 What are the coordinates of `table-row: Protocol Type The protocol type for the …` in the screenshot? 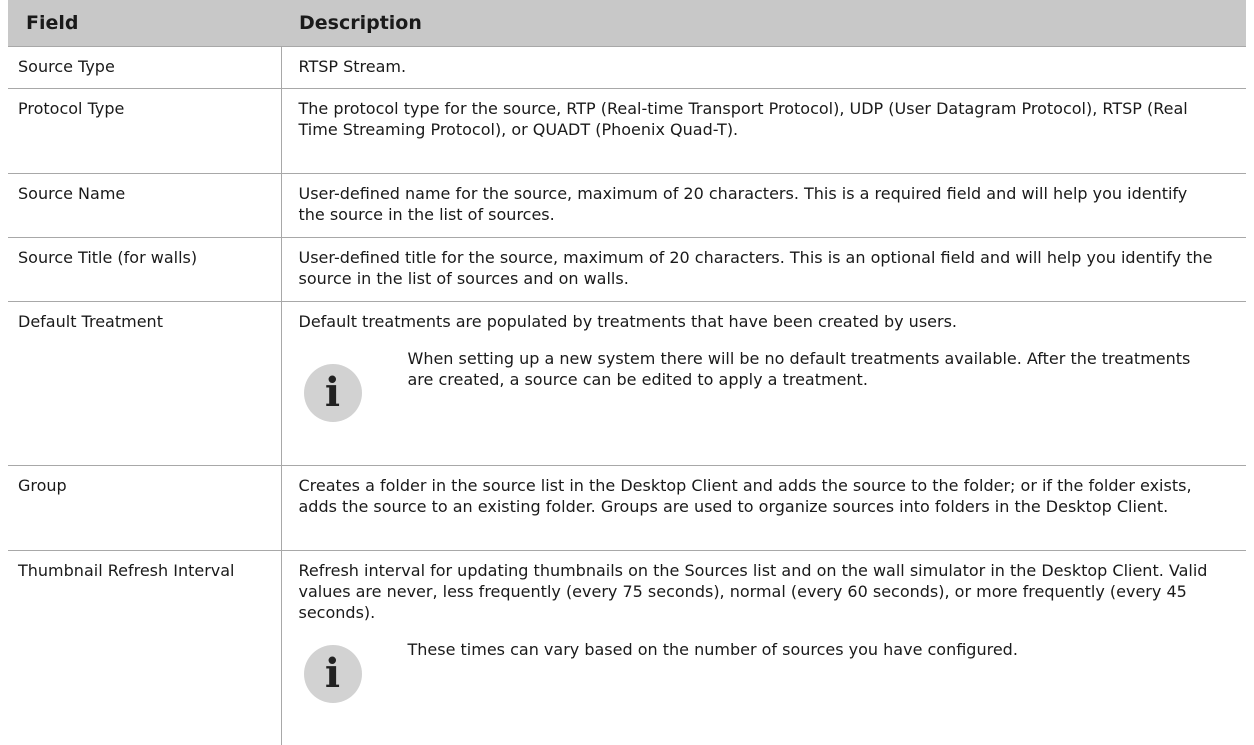 It's located at (627, 131).